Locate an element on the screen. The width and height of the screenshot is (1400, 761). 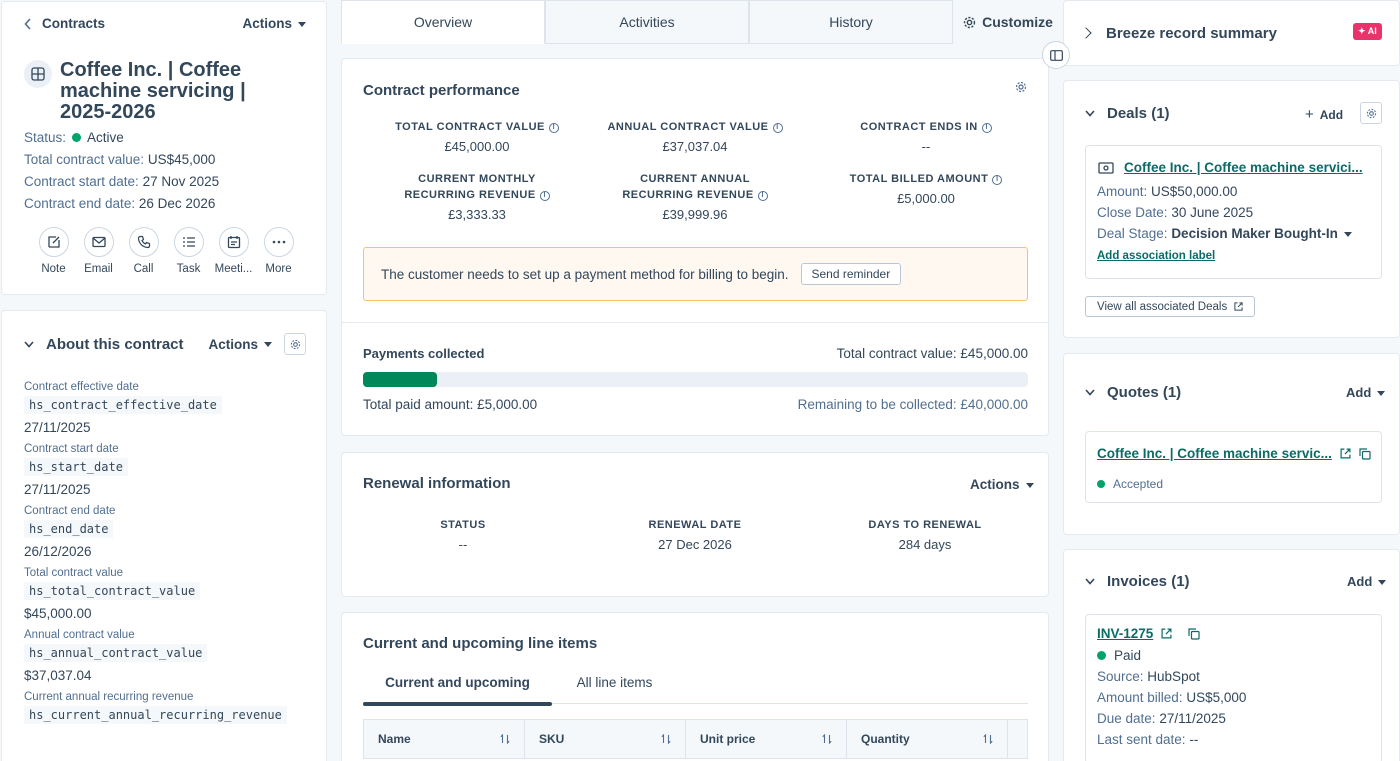
sidebar-toggle-button is located at coordinates (1056, 55).